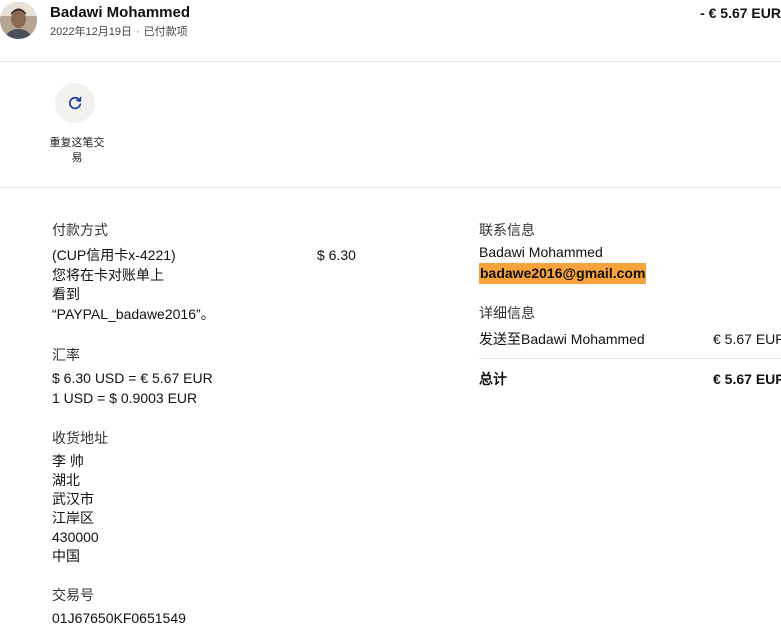 The height and width of the screenshot is (630, 781). I want to click on actions-divider, so click(390, 187).